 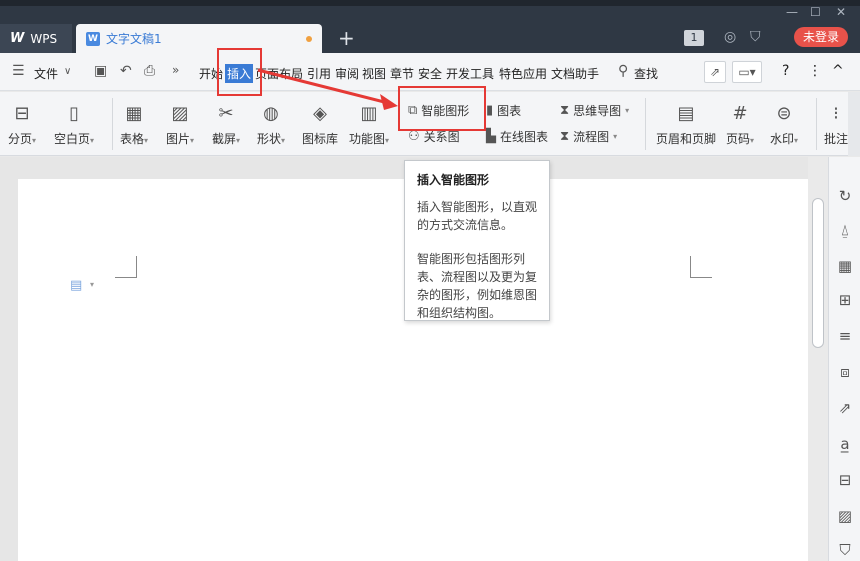 What do you see at coordinates (325, 87) in the screenshot?
I see `arrow-line` at bounding box center [325, 87].